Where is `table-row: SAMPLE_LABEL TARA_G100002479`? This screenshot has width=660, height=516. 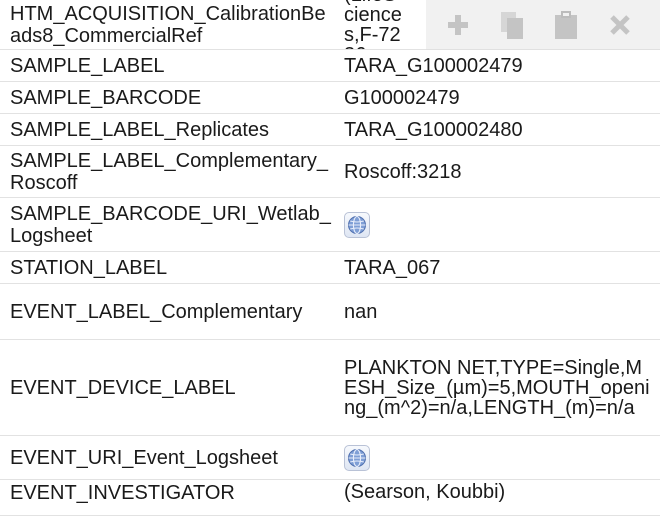
table-row: SAMPLE_LABEL TARA_G100002479 is located at coordinates (330, 66).